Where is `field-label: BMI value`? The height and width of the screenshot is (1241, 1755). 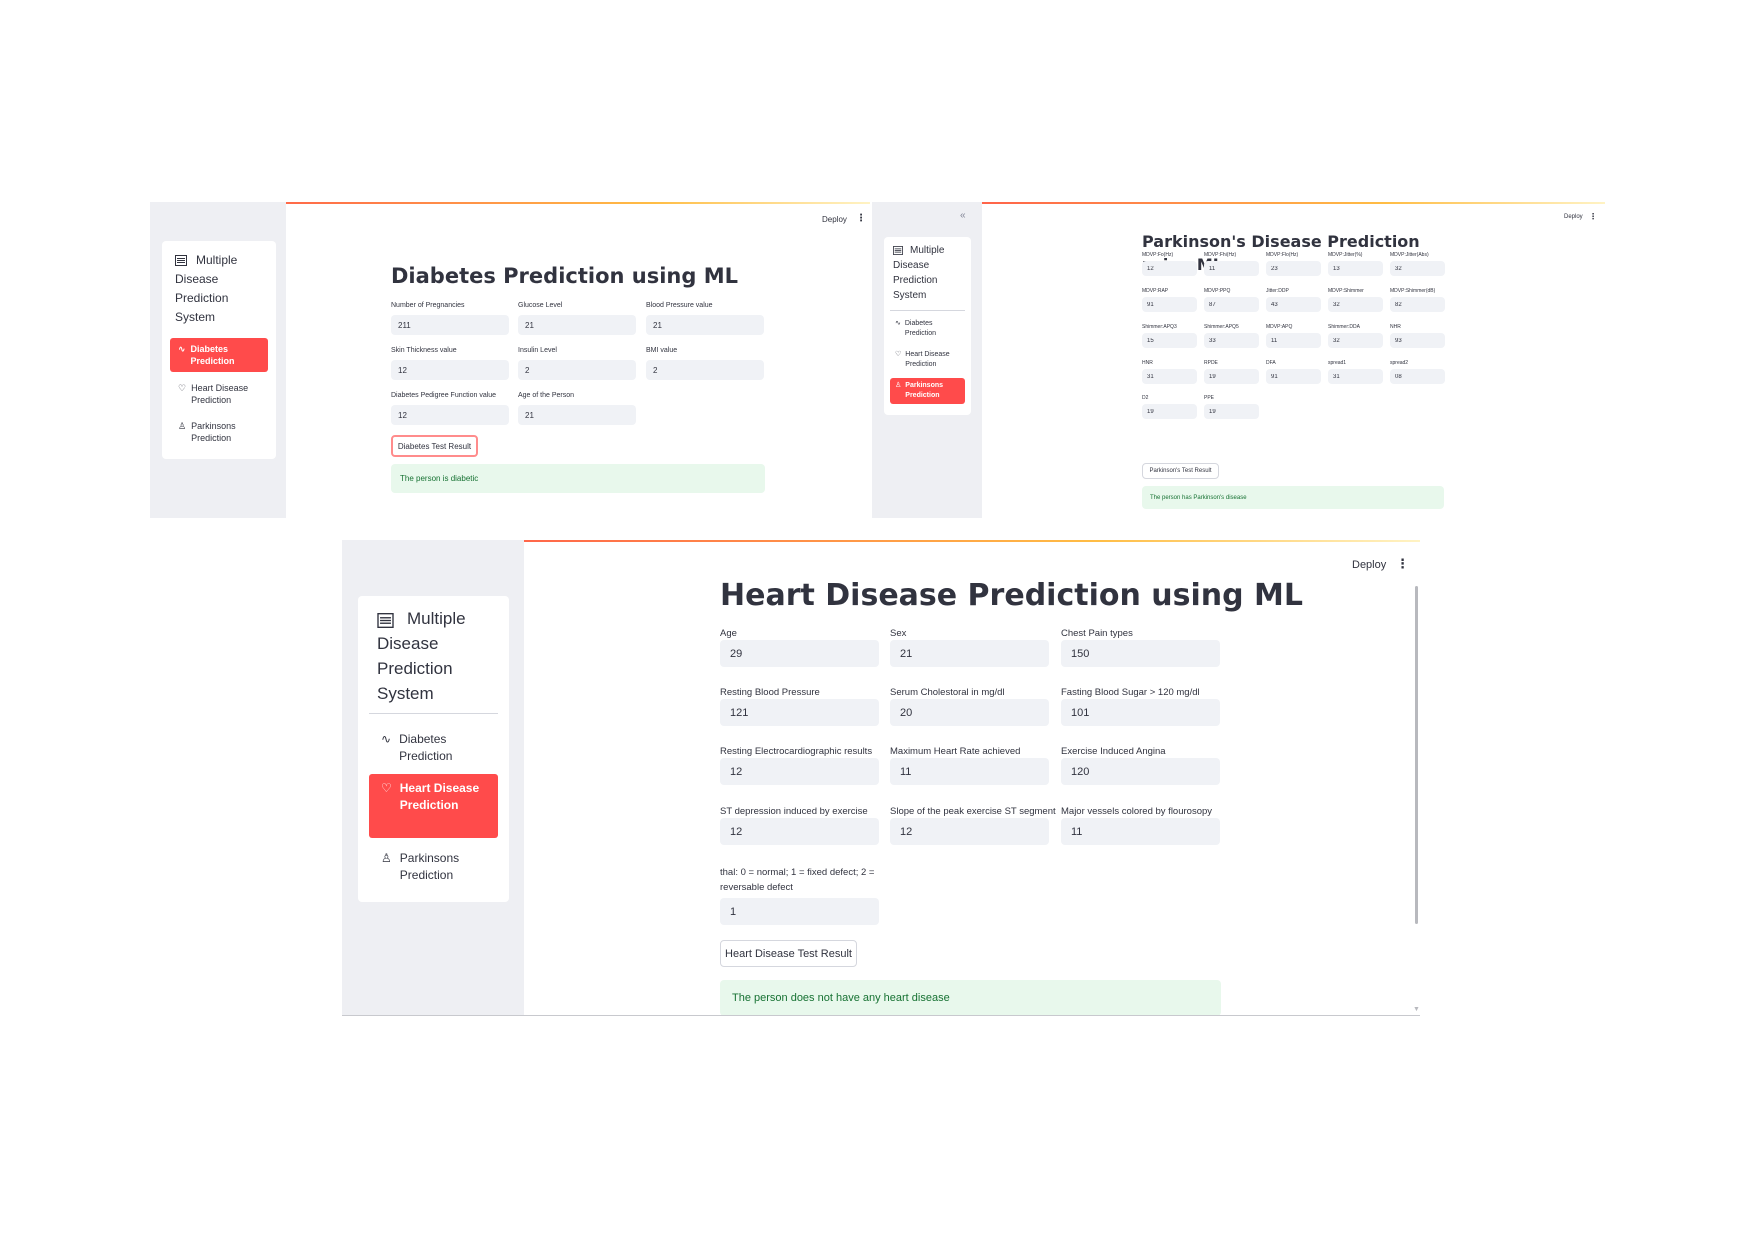
field-label: BMI value is located at coordinates (662, 350).